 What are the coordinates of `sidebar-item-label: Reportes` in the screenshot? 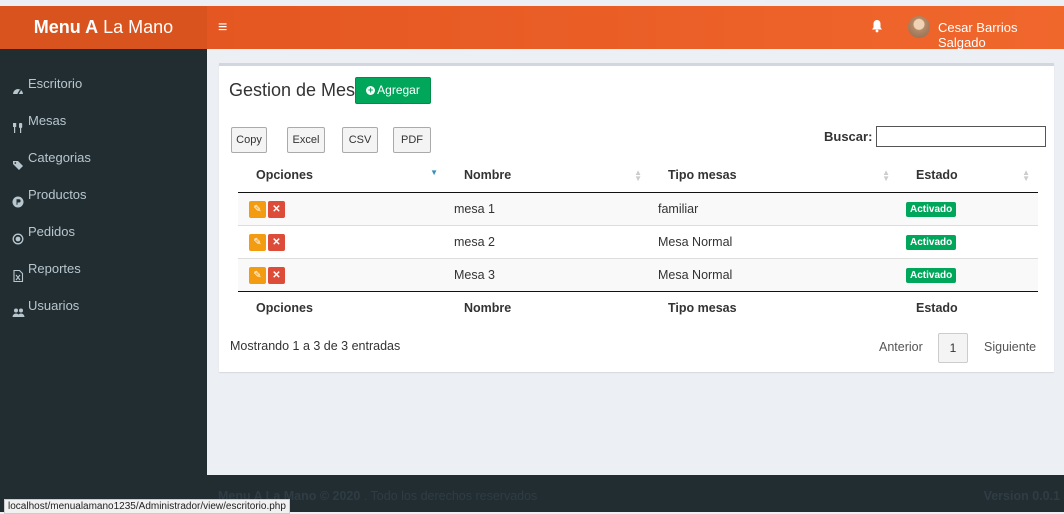 It's located at (54, 268).